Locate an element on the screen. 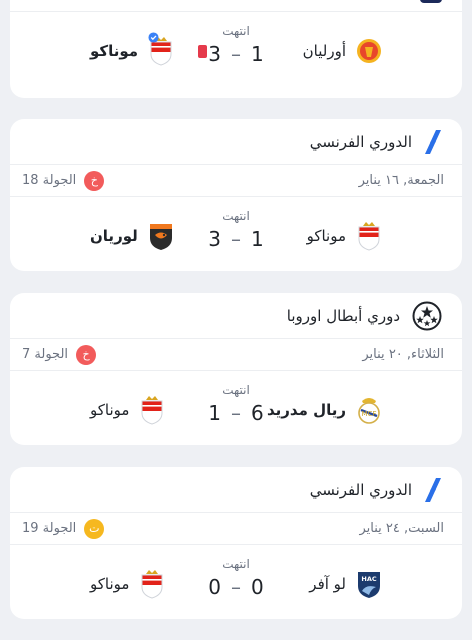  result-badge: ت is located at coordinates (94, 528).